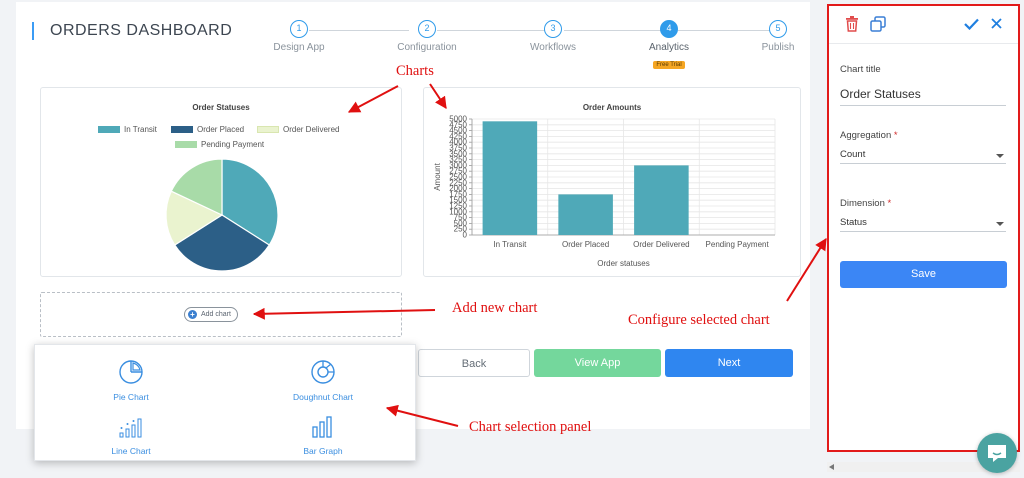 The width and height of the screenshot is (1024, 478). Describe the element at coordinates (878, 24) in the screenshot. I see `duplicate-icon` at that location.